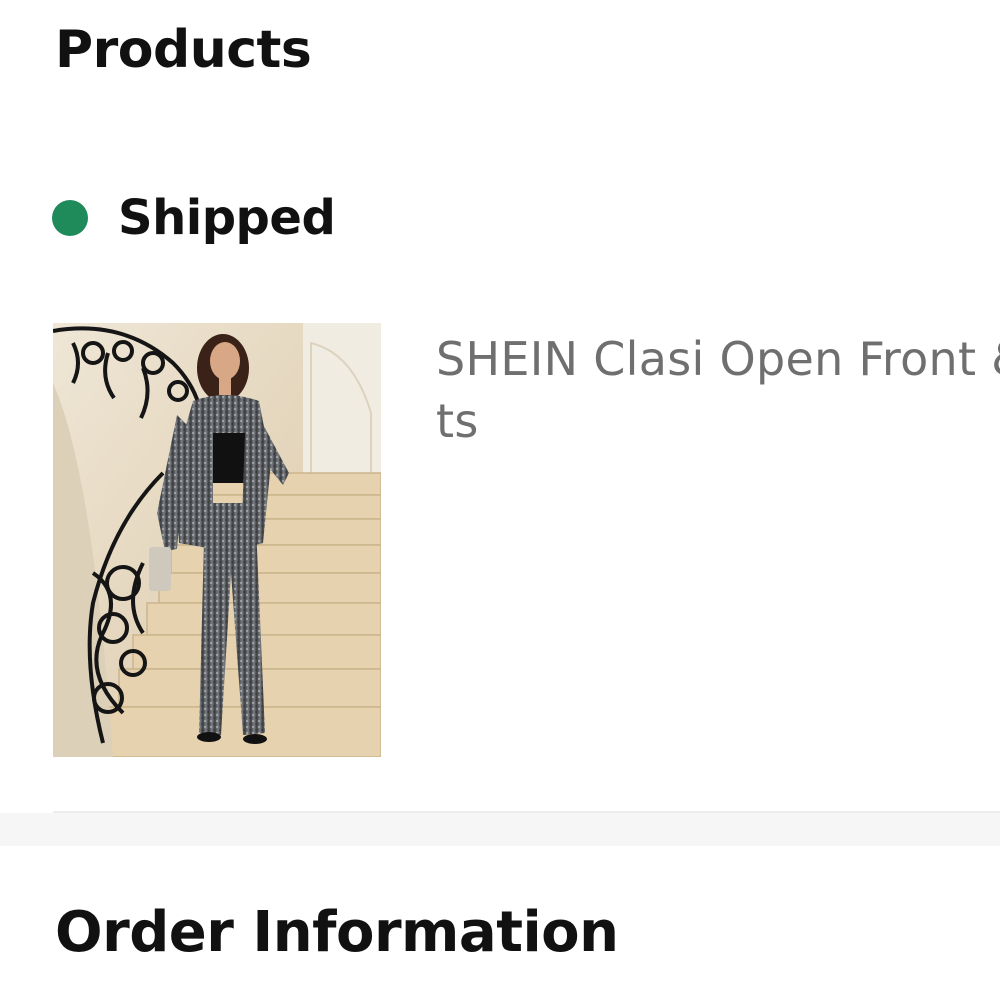 This screenshot has height=1000, width=1000. I want to click on order-information-title: Order Information, so click(337, 932).